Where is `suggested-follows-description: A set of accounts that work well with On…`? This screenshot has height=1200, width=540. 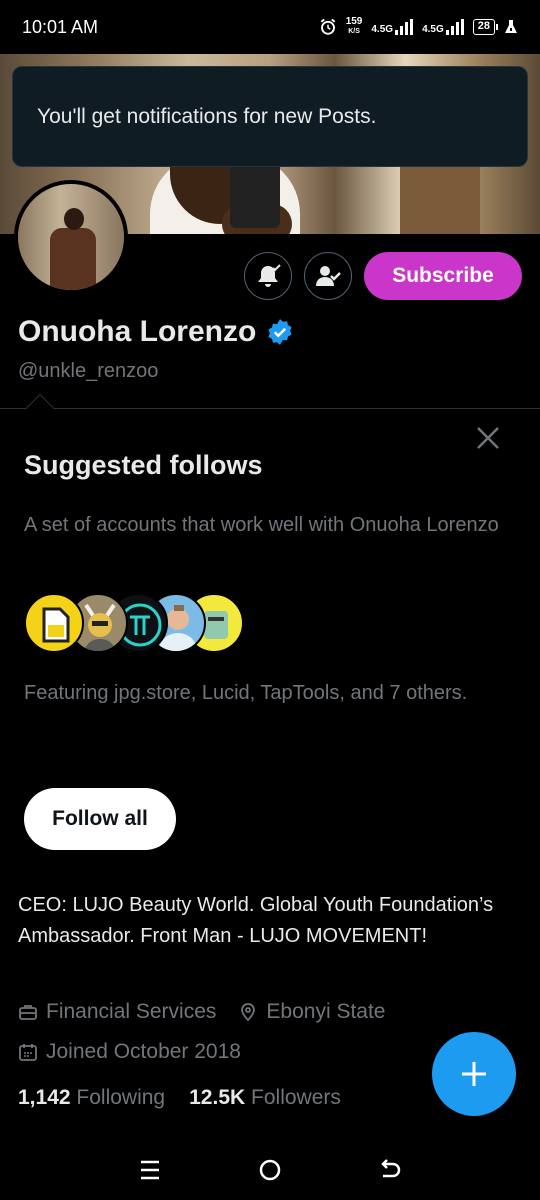 suggested-follows-description: A set of accounts that work well with On… is located at coordinates (261, 525).